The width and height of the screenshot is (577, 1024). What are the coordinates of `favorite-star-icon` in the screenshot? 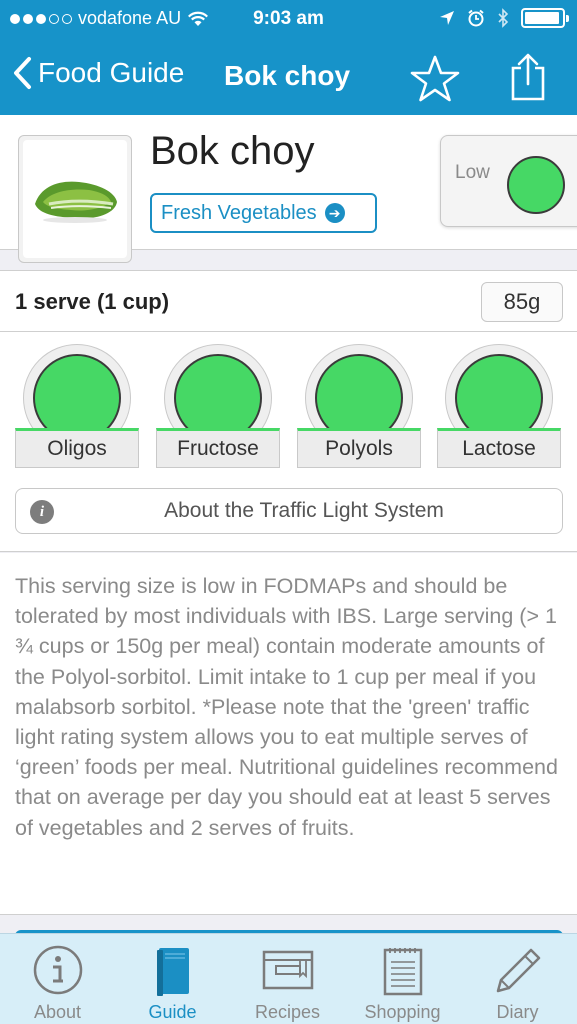 It's located at (435, 78).